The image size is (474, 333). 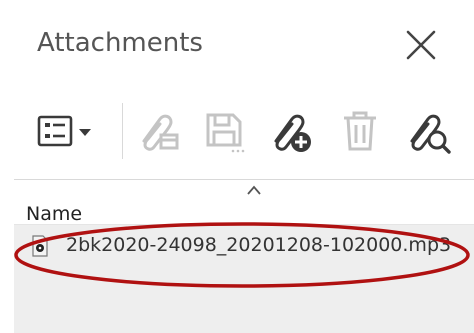 I want to click on audio-file-icon, so click(x=40, y=246).